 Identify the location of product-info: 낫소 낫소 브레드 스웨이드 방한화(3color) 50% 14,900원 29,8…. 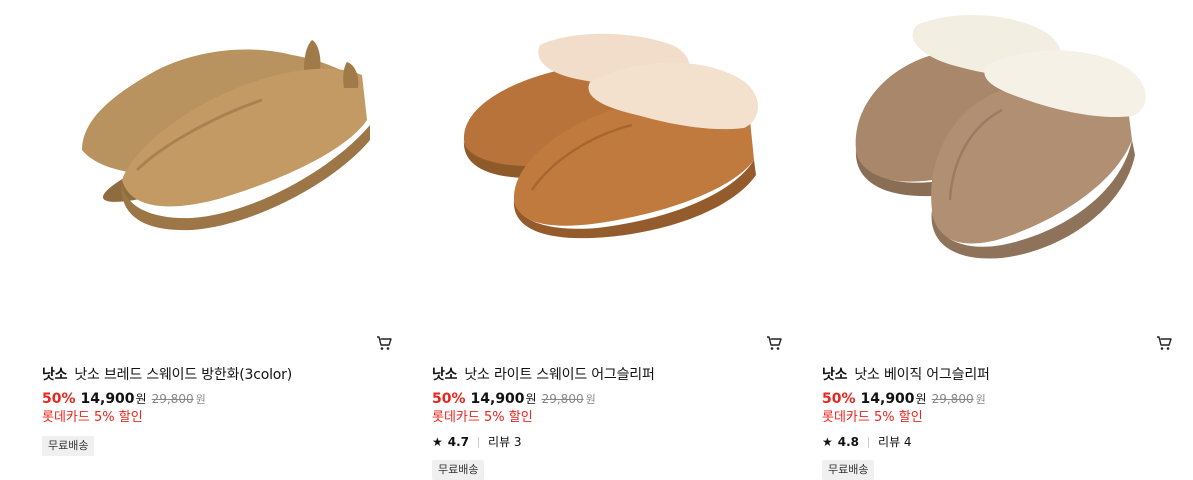
(218, 410).